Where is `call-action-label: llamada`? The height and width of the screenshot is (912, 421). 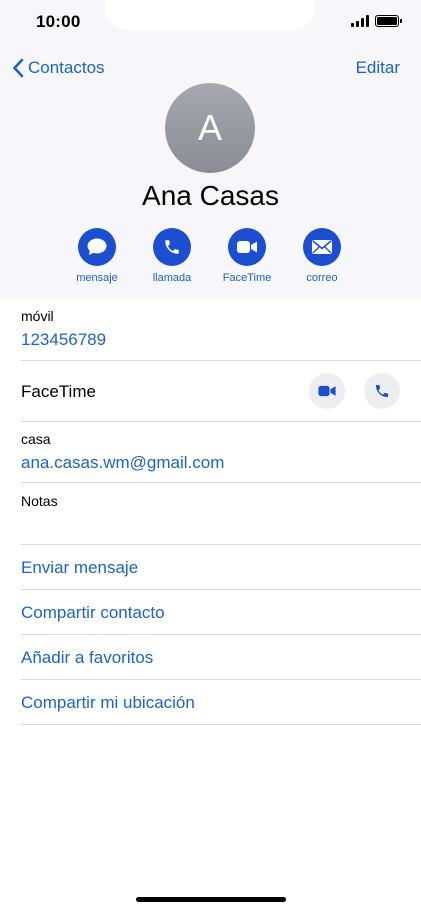
call-action-label: llamada is located at coordinates (172, 278).